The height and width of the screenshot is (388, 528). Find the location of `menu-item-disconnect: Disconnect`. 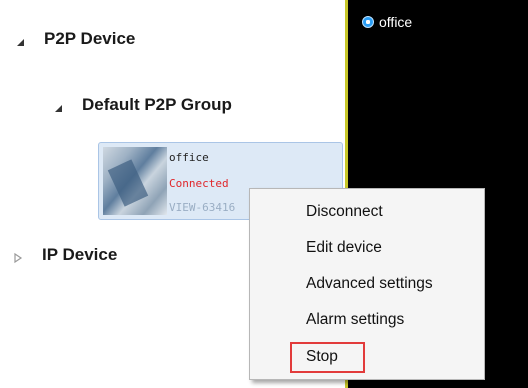

menu-item-disconnect: Disconnect is located at coordinates (344, 212).